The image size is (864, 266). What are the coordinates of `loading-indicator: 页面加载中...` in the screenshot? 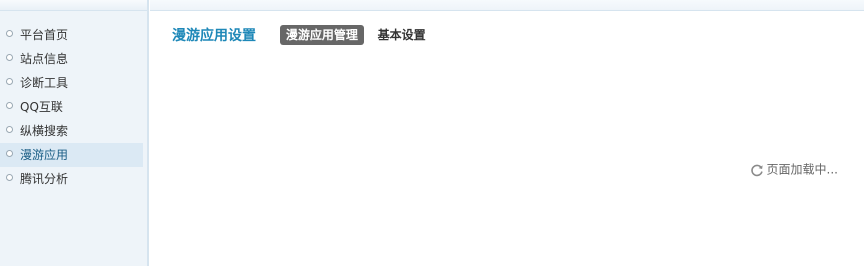 It's located at (794, 169).